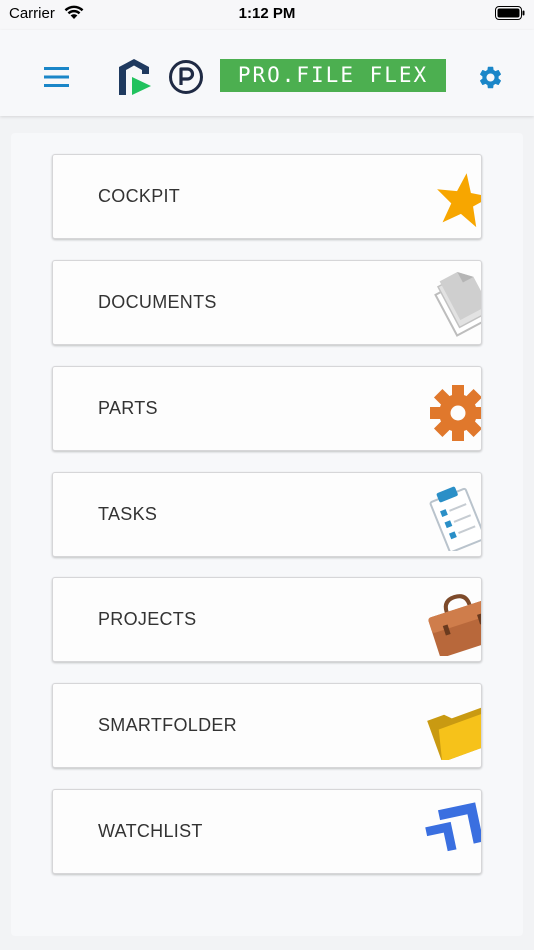 This screenshot has width=534, height=950. I want to click on menu-icon, so click(56, 77).